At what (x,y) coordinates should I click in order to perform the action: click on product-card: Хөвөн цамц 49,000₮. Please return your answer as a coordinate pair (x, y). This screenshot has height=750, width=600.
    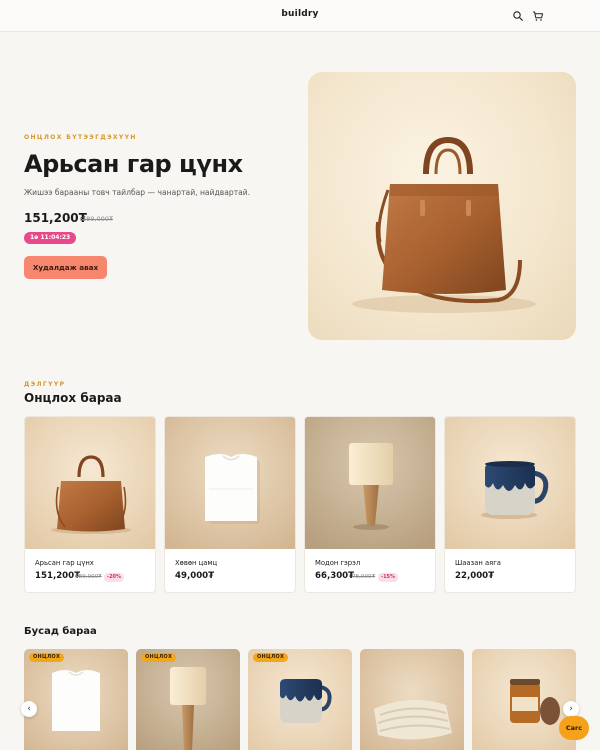
    Looking at the image, I should click on (230, 504).